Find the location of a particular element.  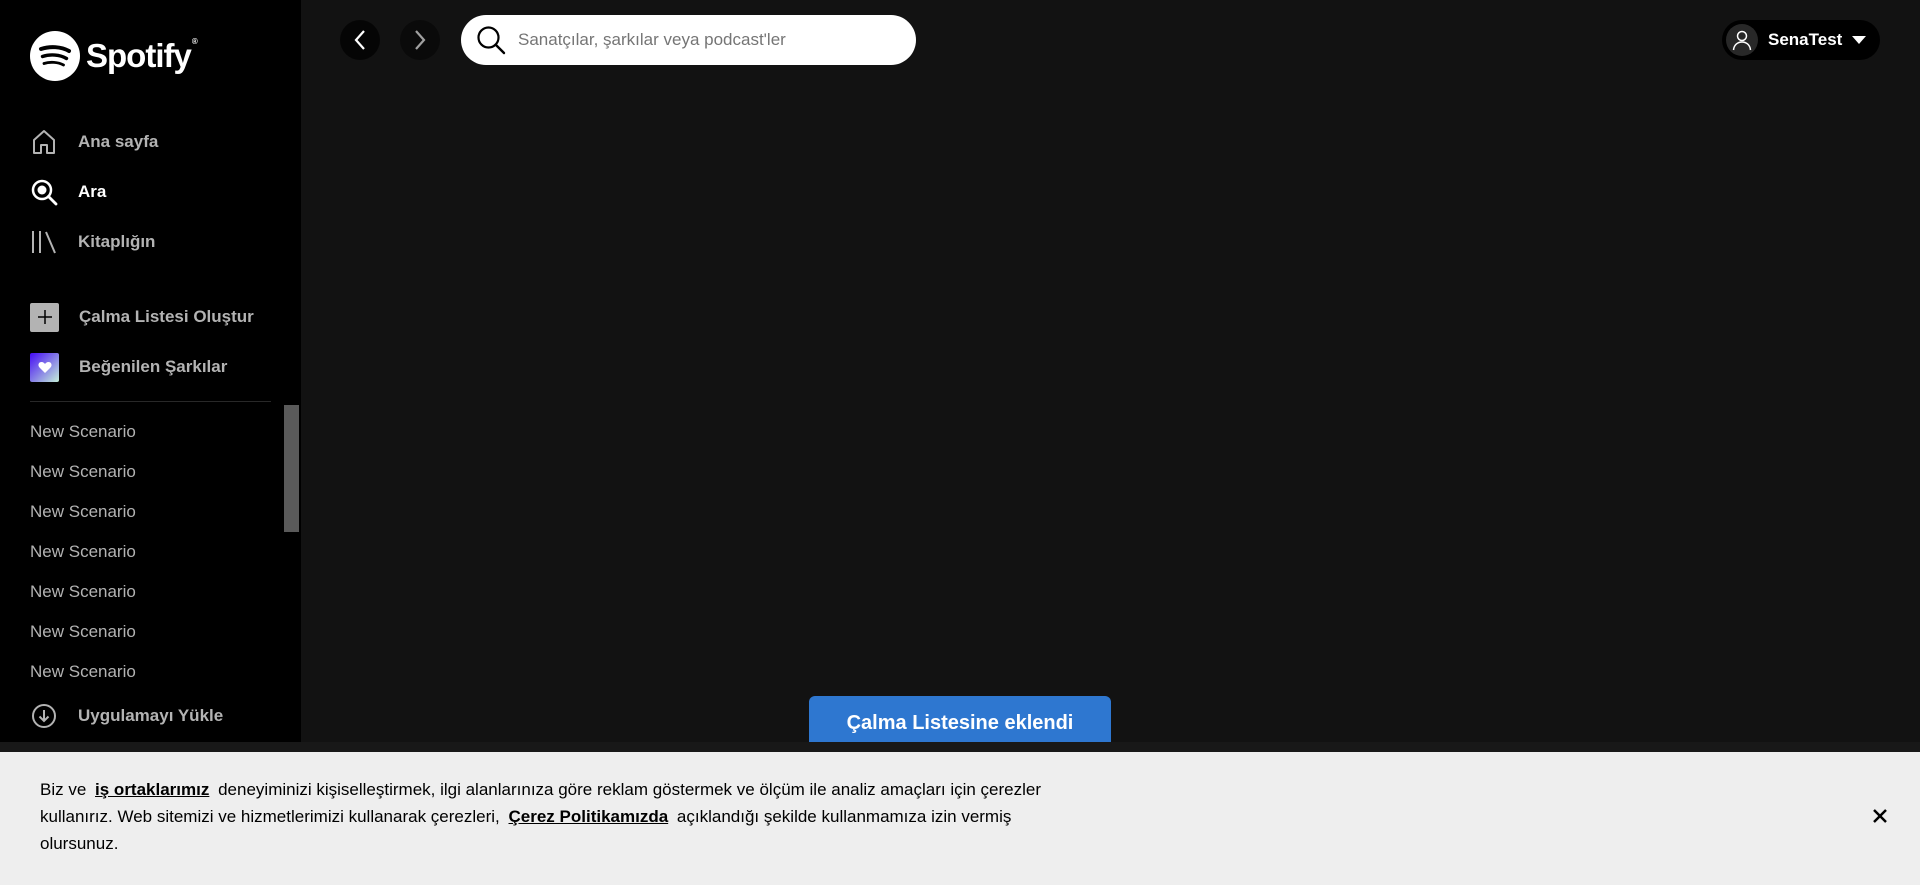

cookie-policy-link: Çerez Politikamızda is located at coordinates (589, 816).